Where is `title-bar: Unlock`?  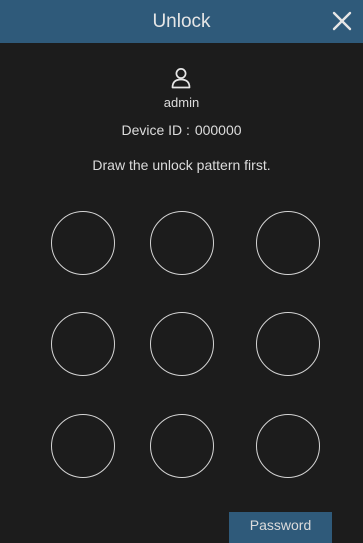
title-bar: Unlock is located at coordinates (181, 21).